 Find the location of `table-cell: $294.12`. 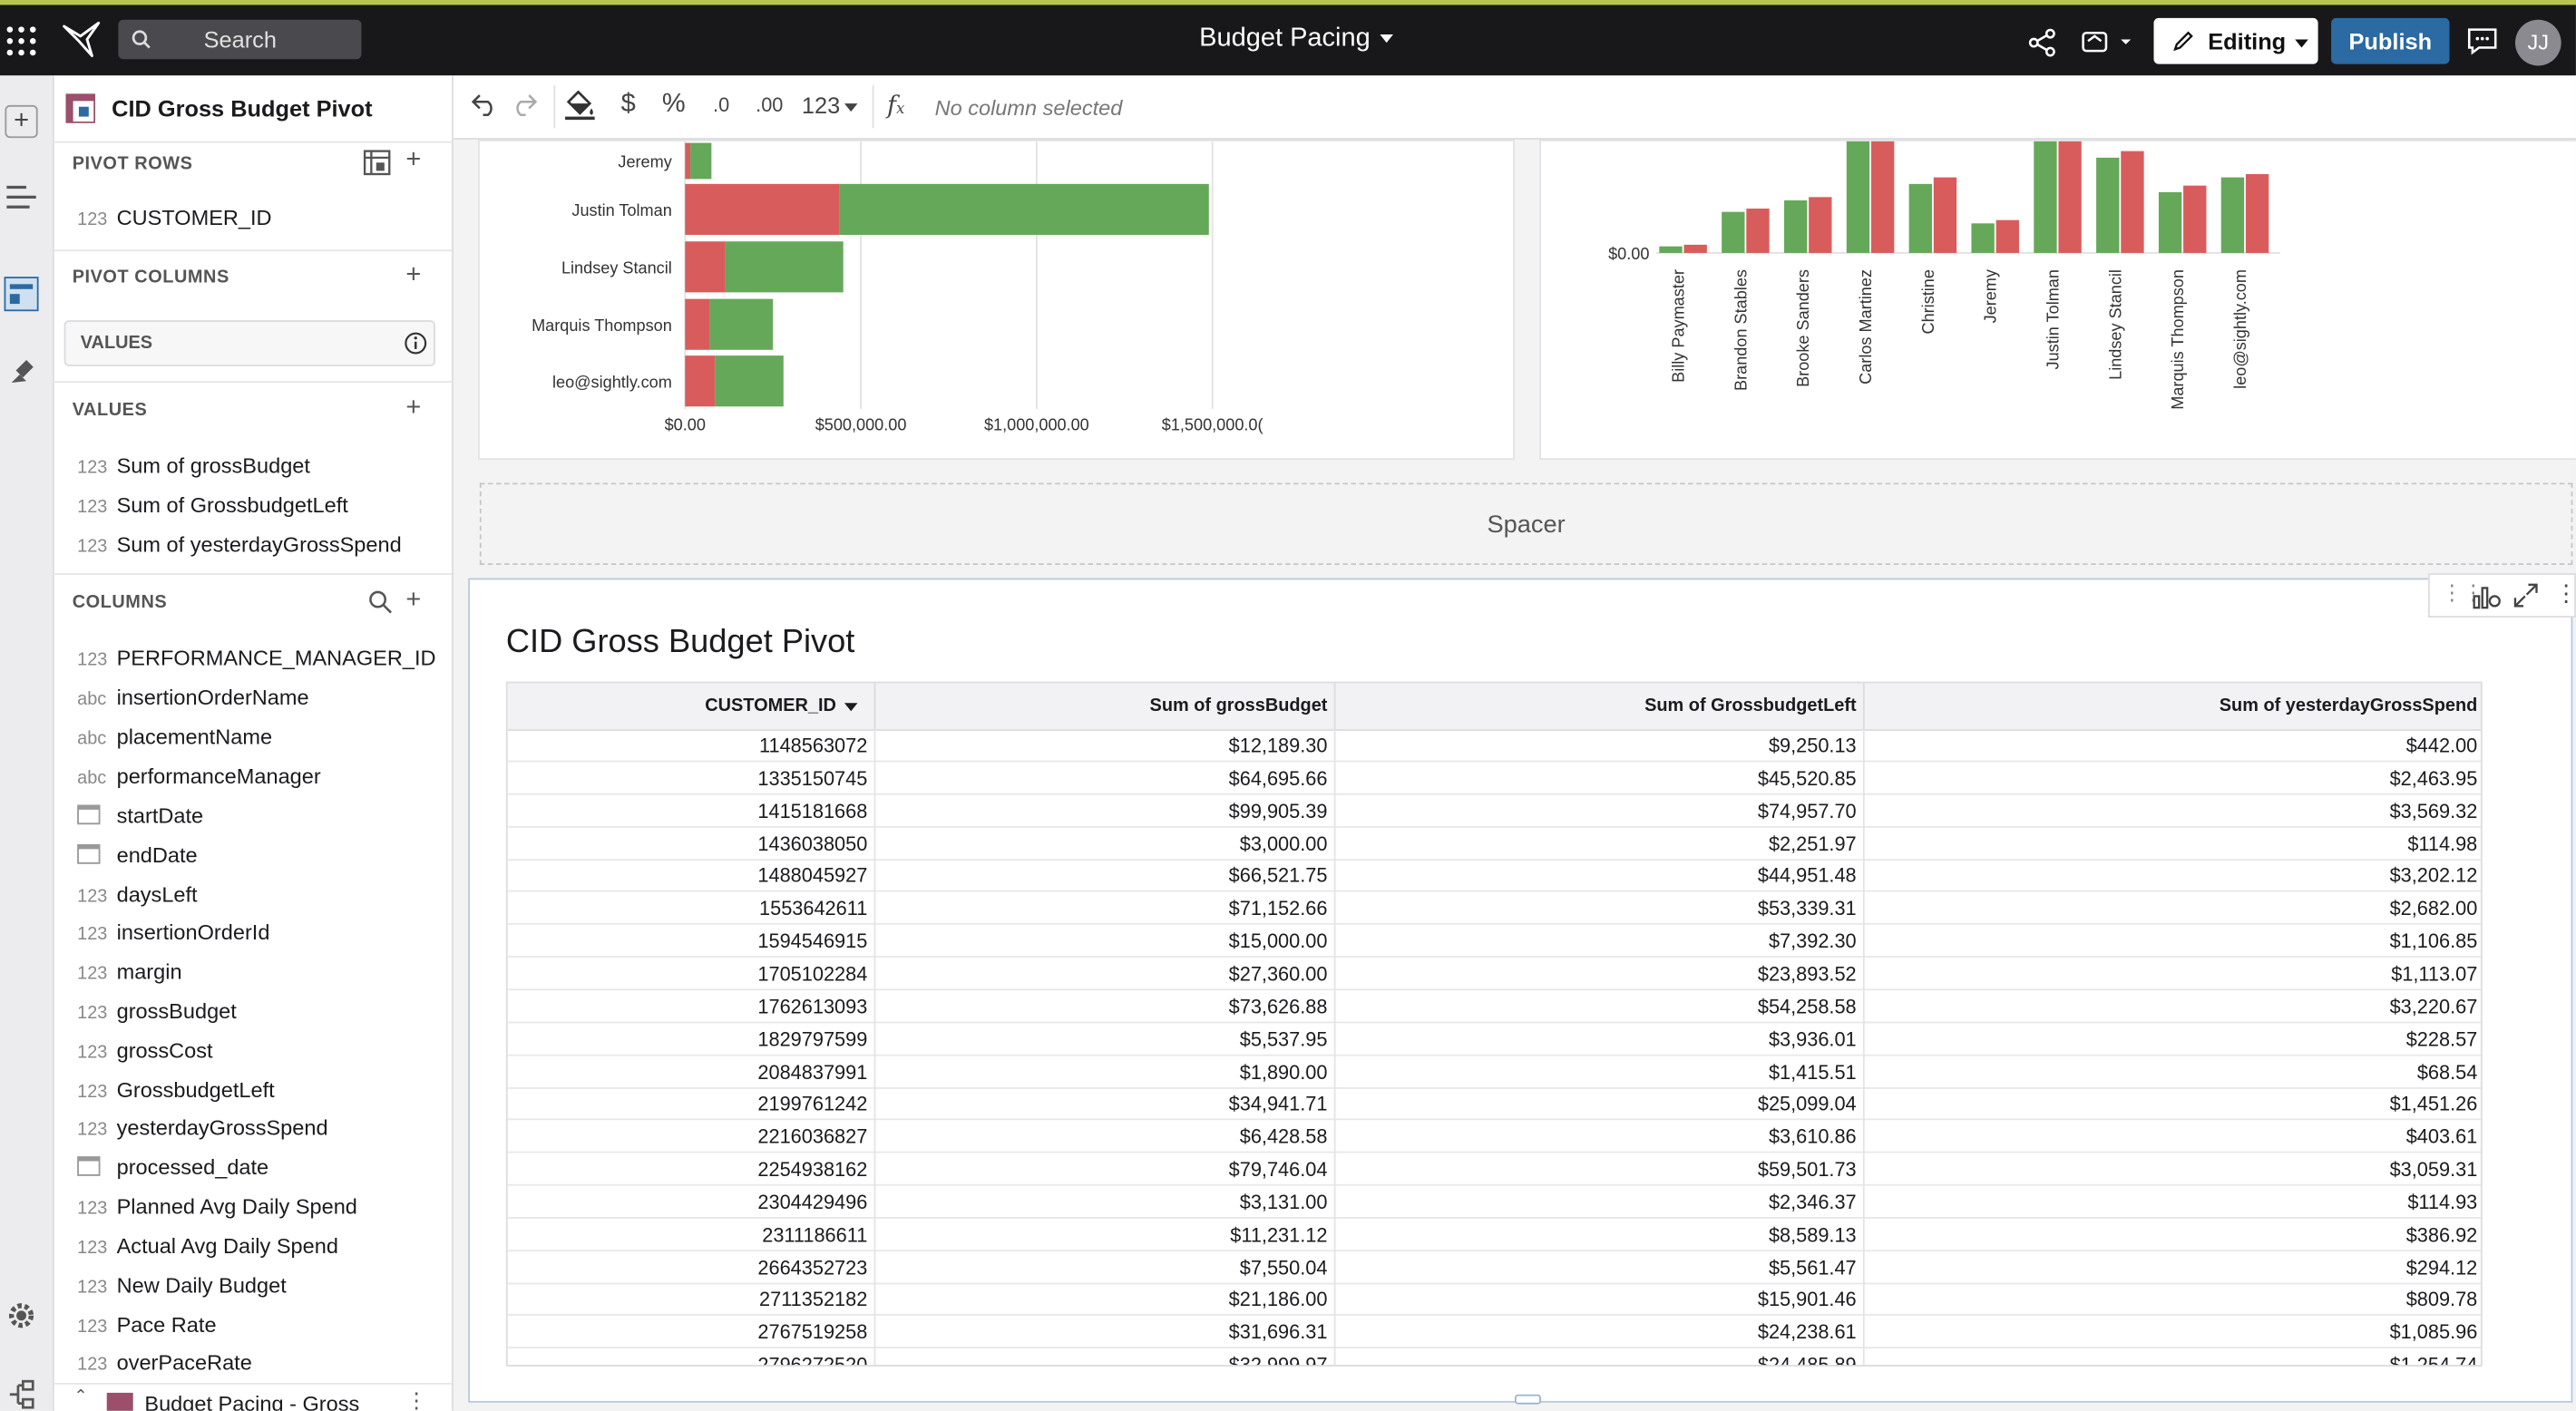

table-cell: $294.12 is located at coordinates (2173, 1266).